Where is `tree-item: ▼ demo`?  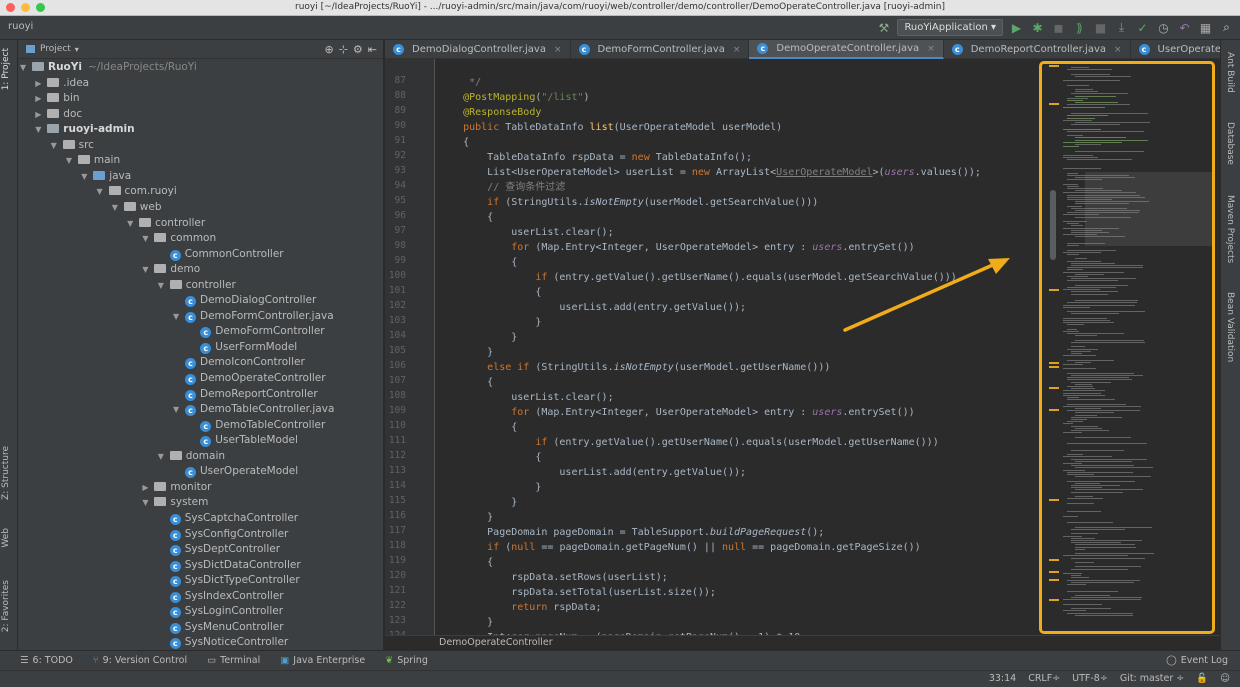 tree-item: ▼ demo is located at coordinates (171, 270).